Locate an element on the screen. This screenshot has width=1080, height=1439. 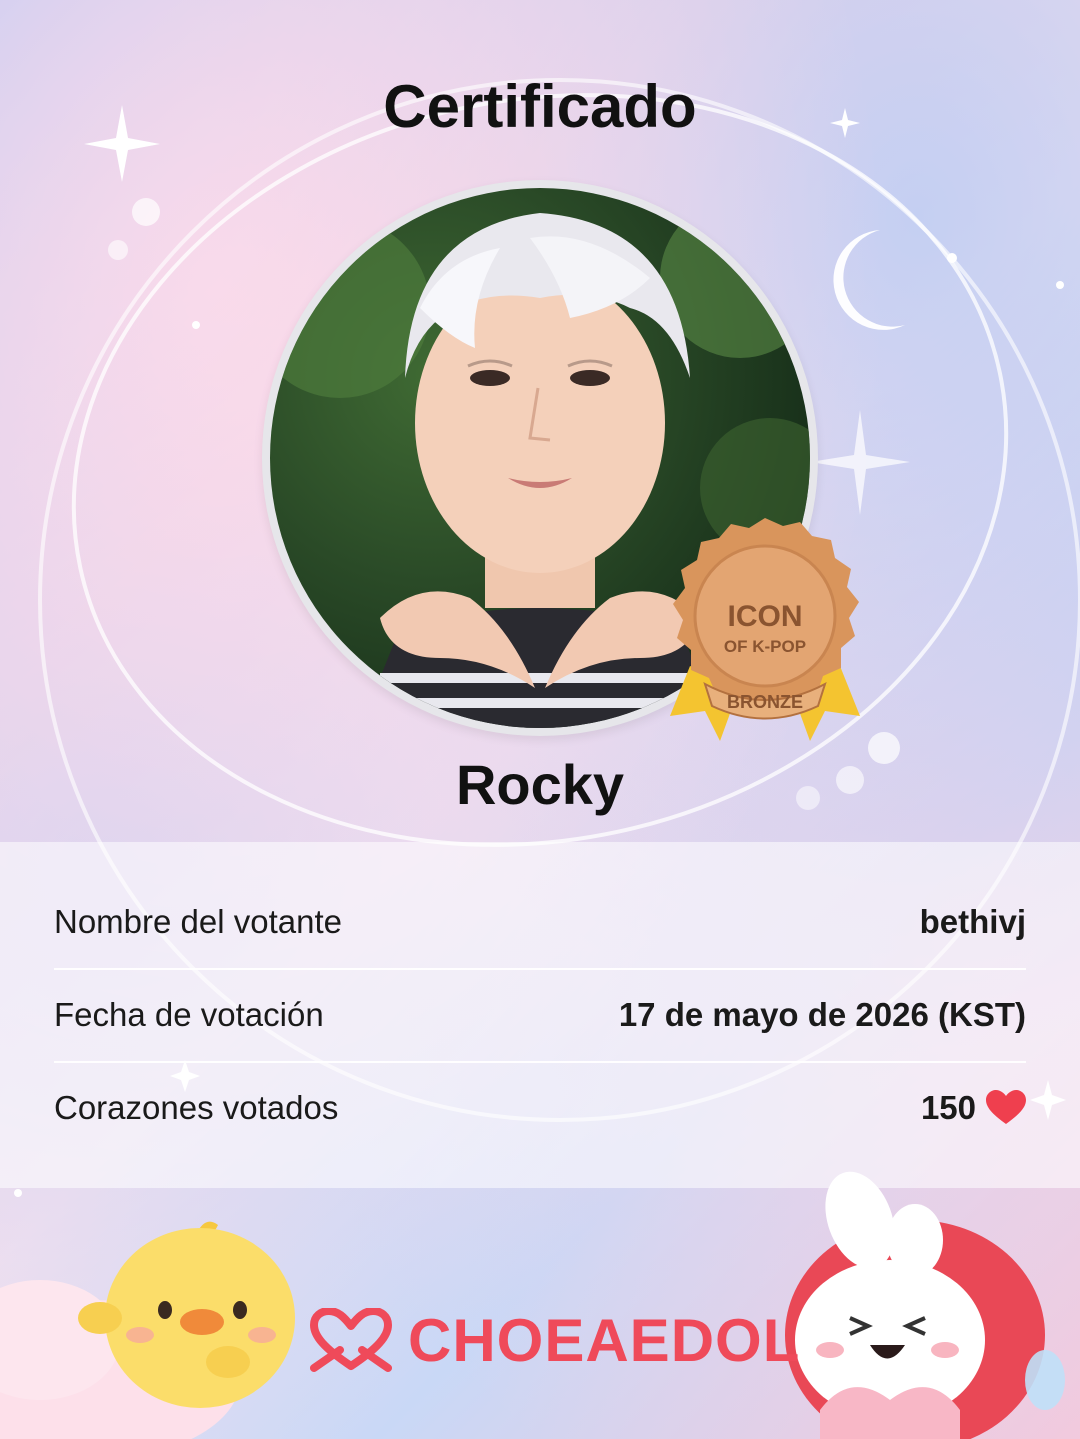
choeaedol-logo-icon is located at coordinates (351, 1340).